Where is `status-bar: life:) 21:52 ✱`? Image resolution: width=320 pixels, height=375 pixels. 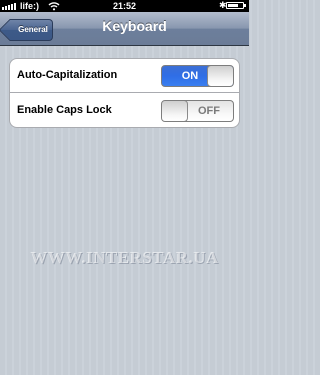 status-bar: life:) 21:52 ✱ is located at coordinates (124, 6).